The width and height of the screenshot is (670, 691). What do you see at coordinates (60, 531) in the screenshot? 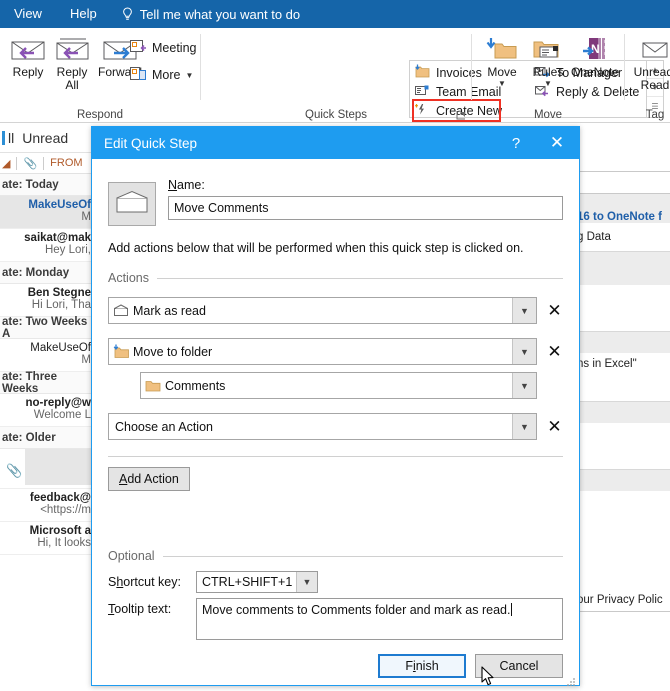
I see `mail-from: Microsoft a` at bounding box center [60, 531].